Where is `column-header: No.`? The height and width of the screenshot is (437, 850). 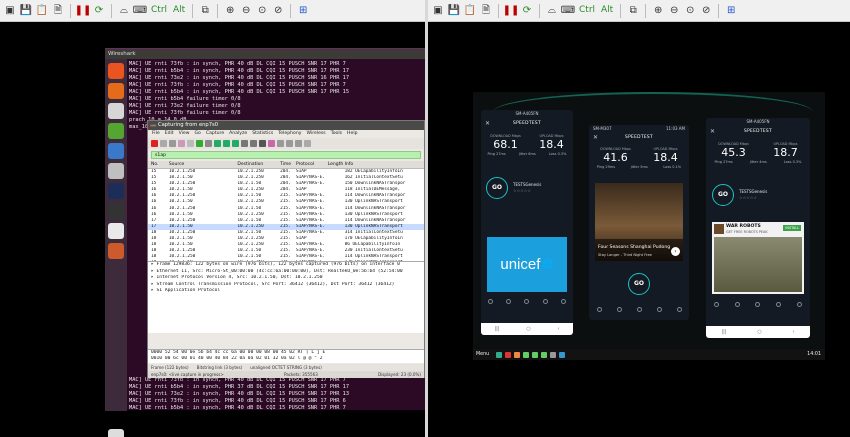 column-header: No. is located at coordinates (160, 164).